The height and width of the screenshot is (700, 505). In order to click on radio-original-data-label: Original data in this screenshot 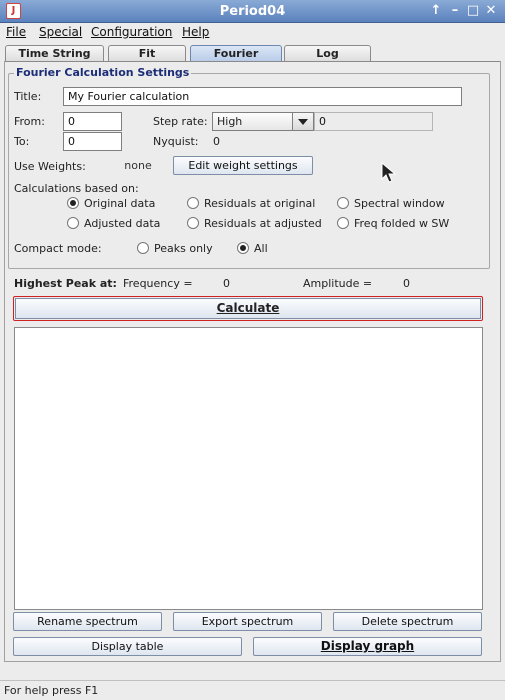, I will do `click(120, 203)`.